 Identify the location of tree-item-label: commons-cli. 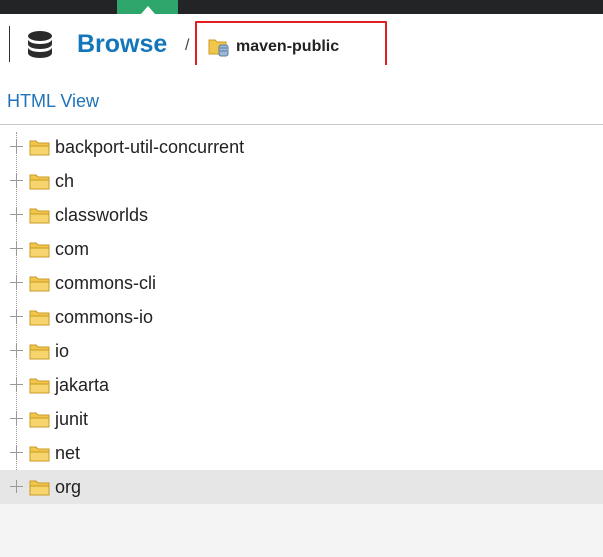
(106, 283).